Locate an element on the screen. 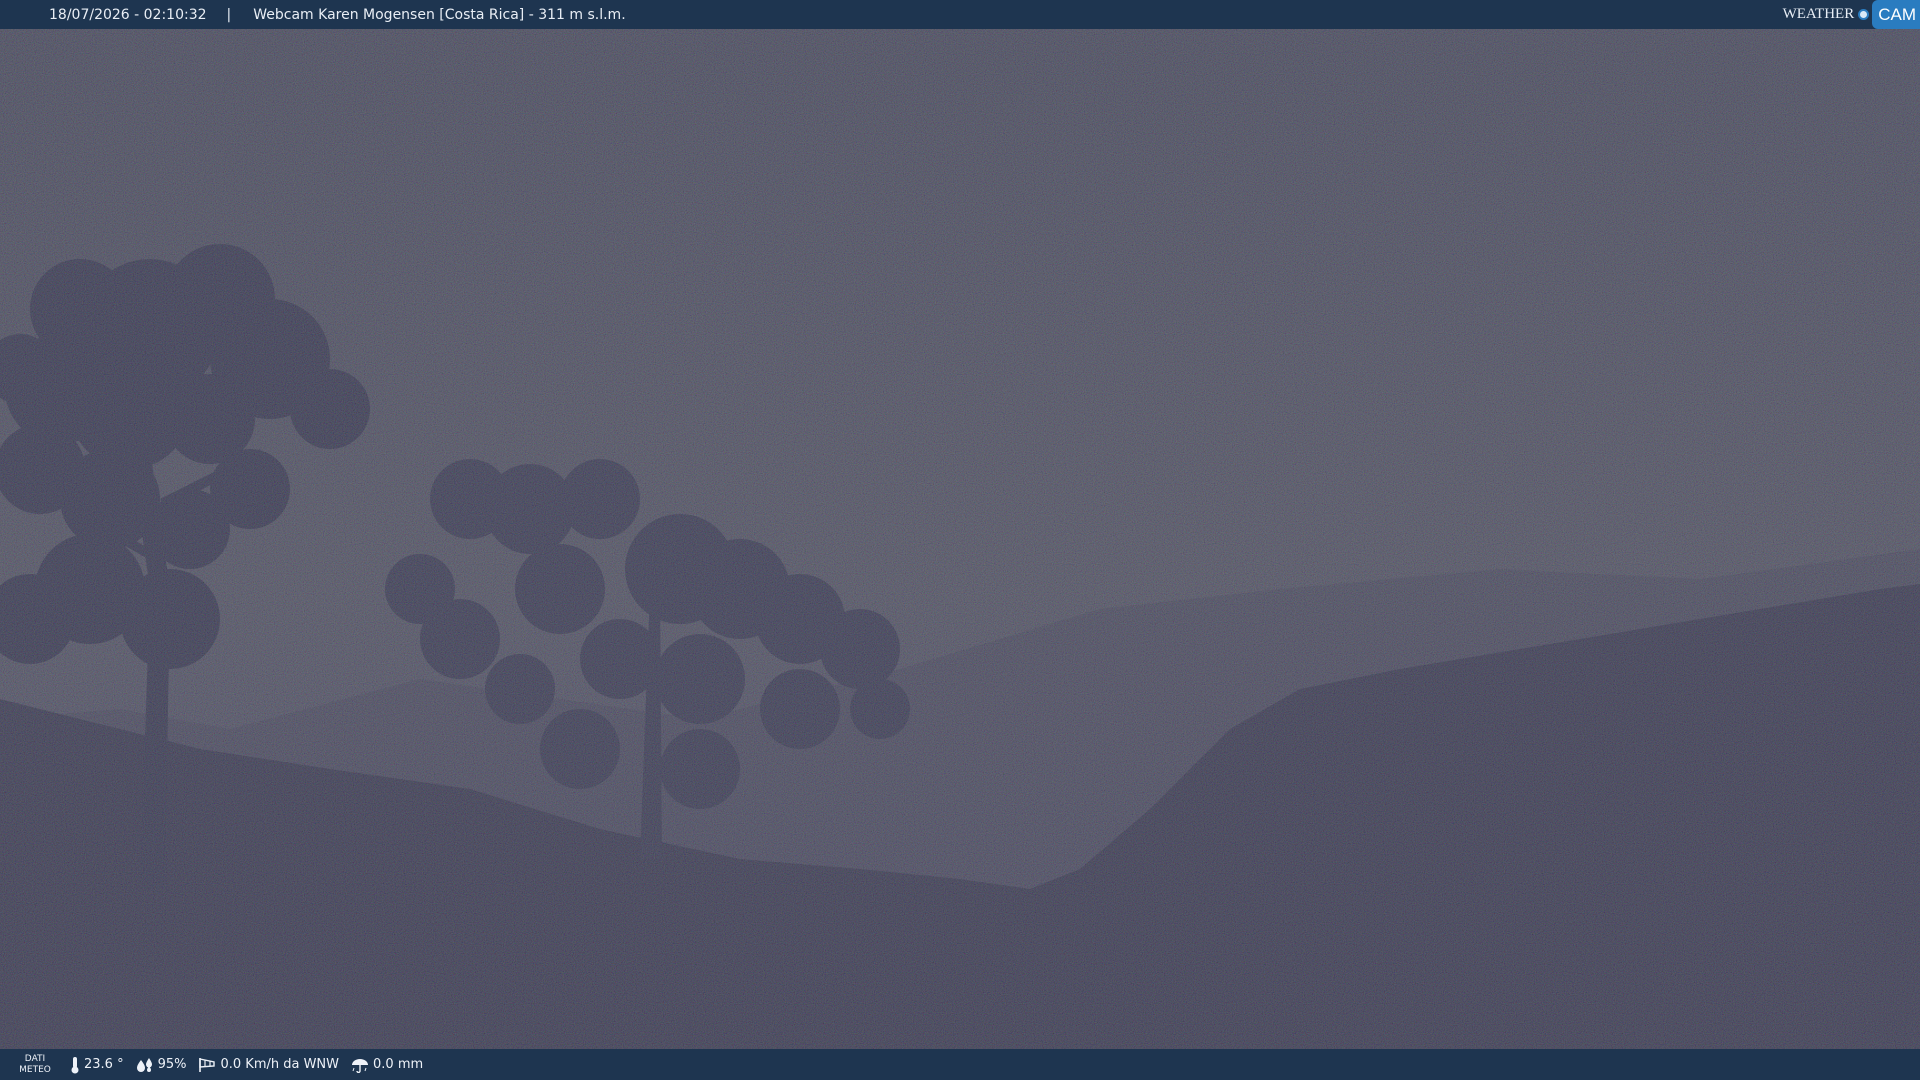  wind-reading: 0.0 Km/h da WNW is located at coordinates (268, 1065).